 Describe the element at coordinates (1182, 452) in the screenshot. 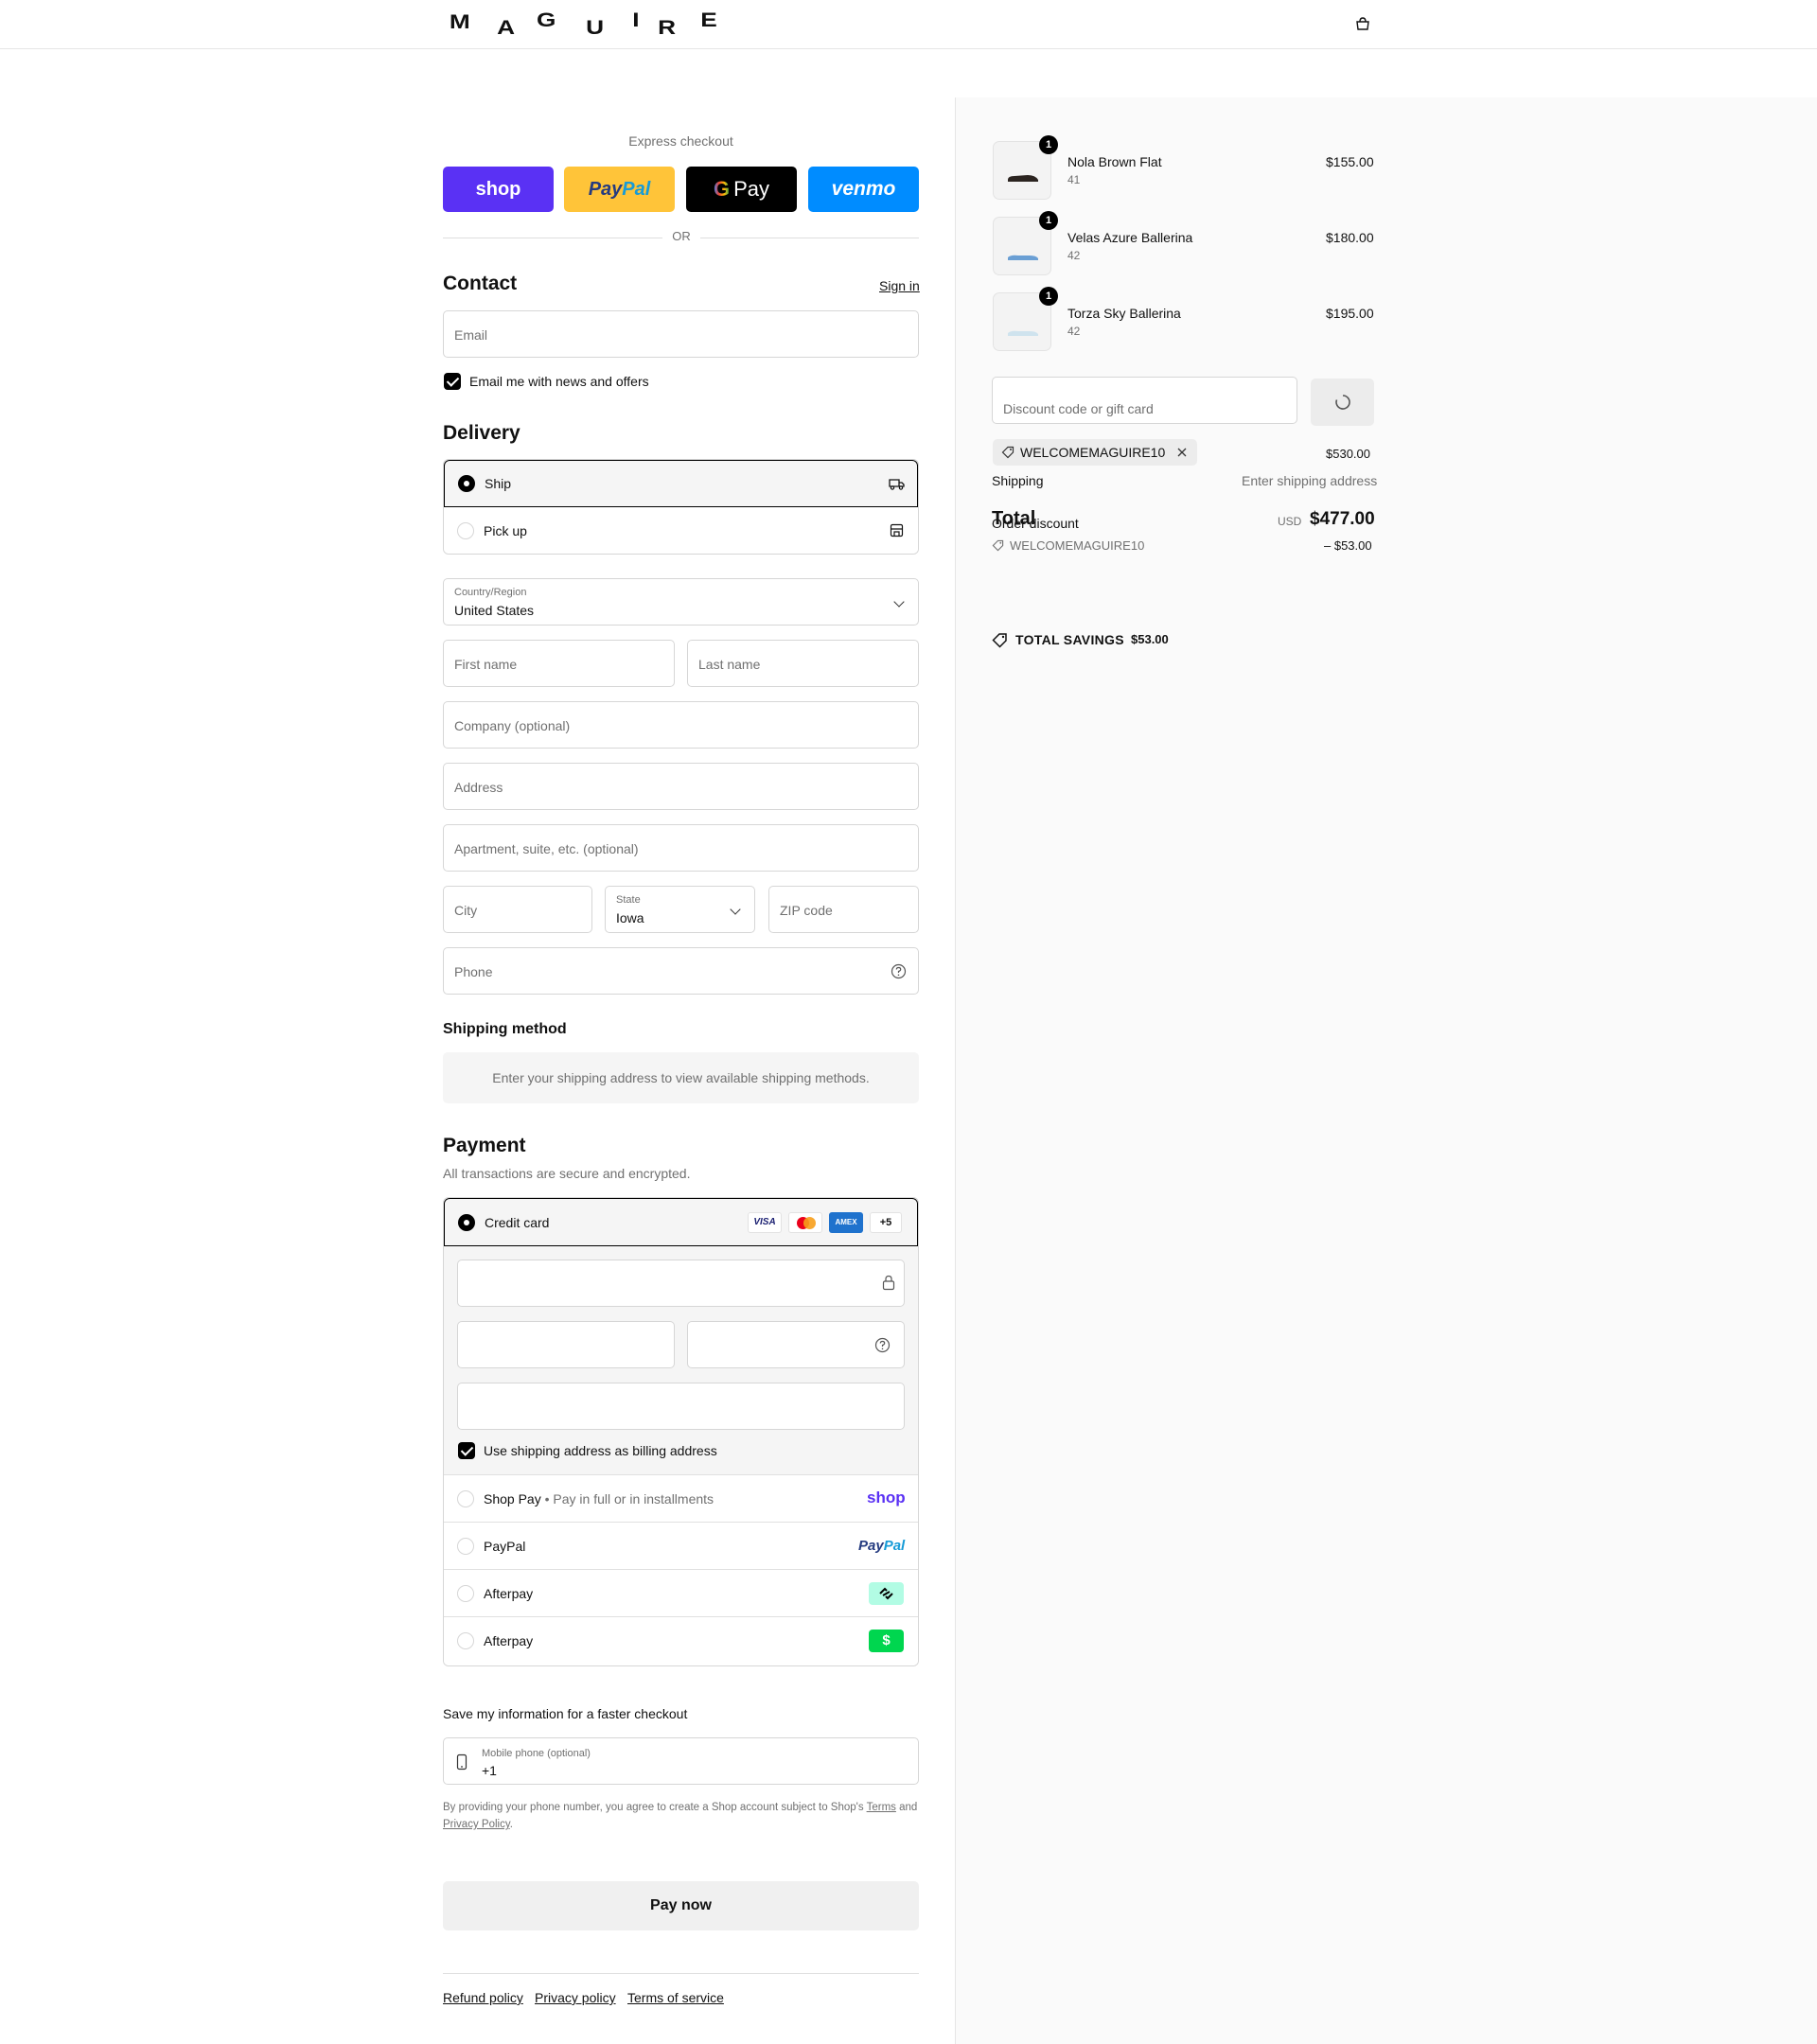

I see `close-icon` at that location.